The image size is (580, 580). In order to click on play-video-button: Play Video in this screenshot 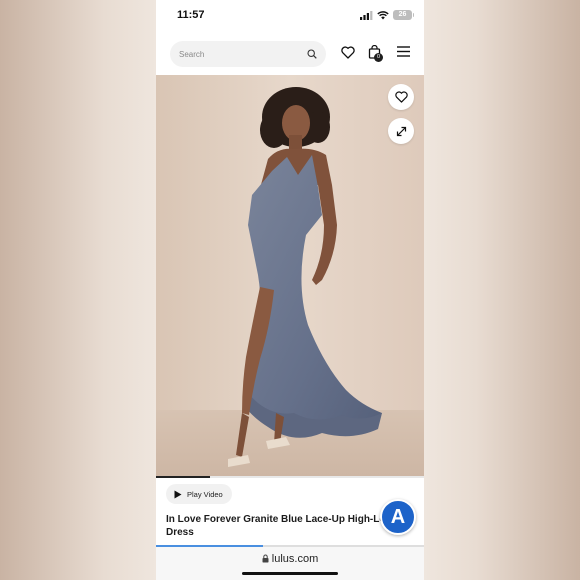, I will do `click(199, 494)`.